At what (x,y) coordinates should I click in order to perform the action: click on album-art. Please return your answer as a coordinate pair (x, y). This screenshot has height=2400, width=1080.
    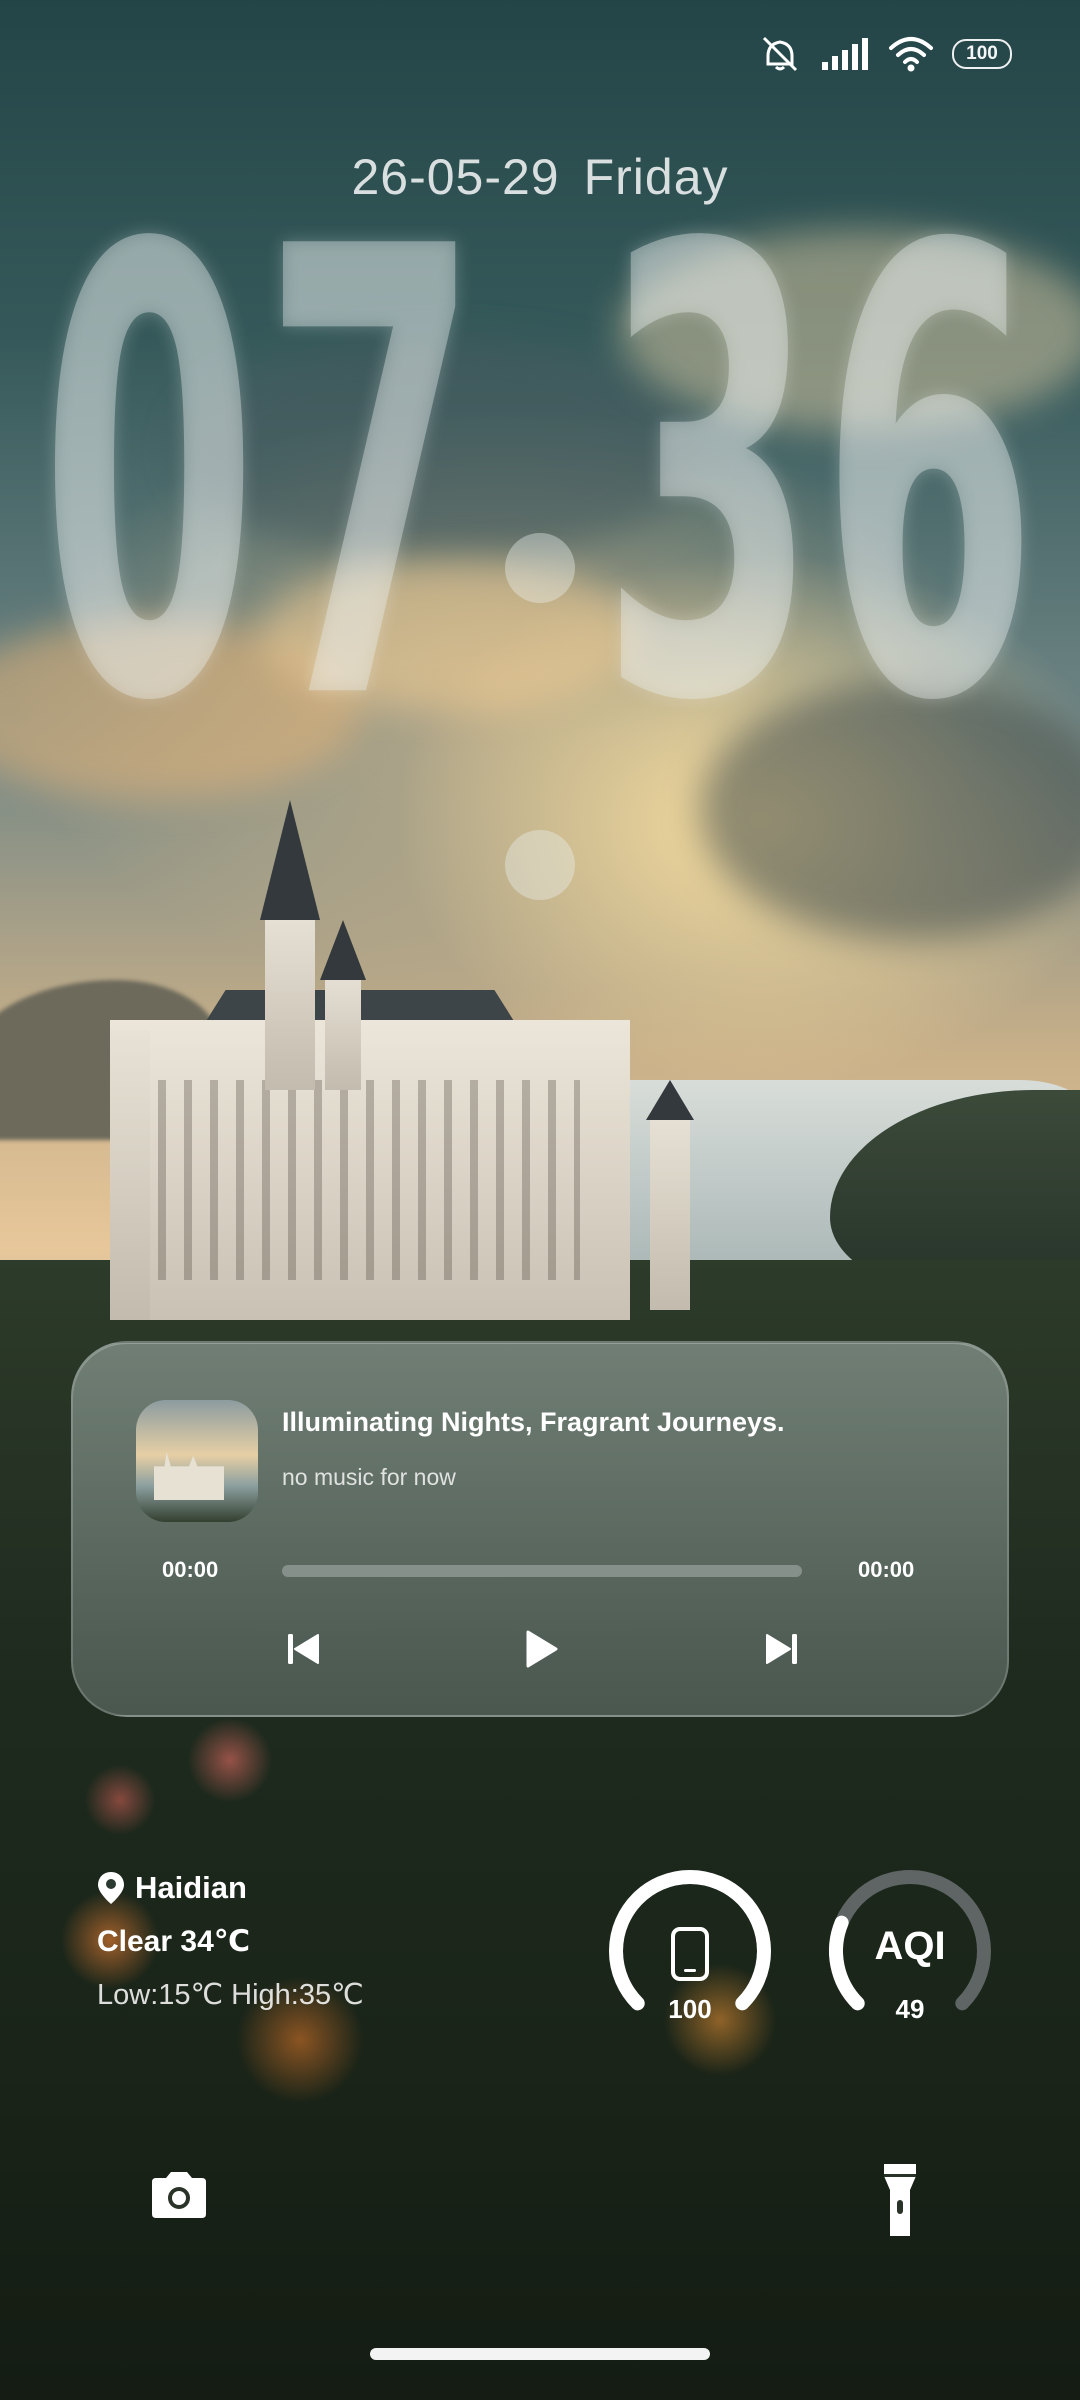
    Looking at the image, I should click on (197, 1461).